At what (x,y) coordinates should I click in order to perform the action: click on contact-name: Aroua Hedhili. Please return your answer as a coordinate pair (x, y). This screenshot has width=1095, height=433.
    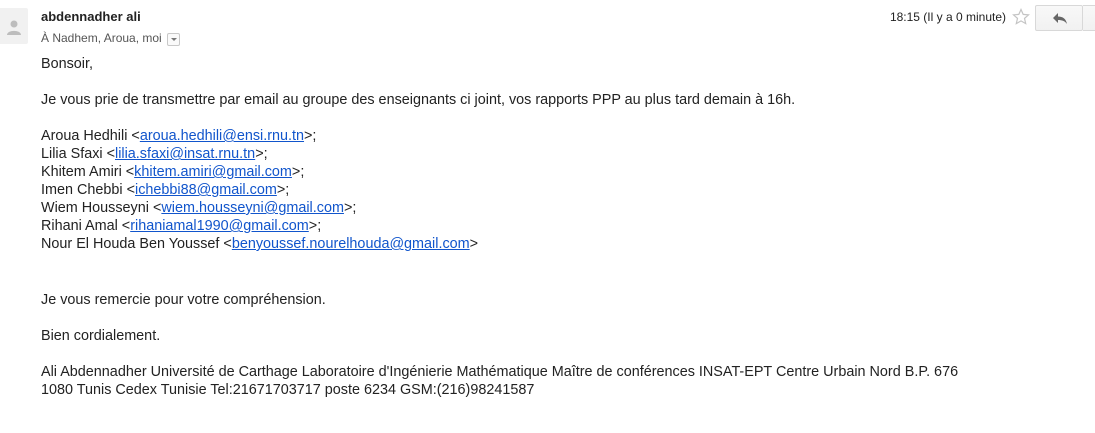
    Looking at the image, I should click on (84, 136).